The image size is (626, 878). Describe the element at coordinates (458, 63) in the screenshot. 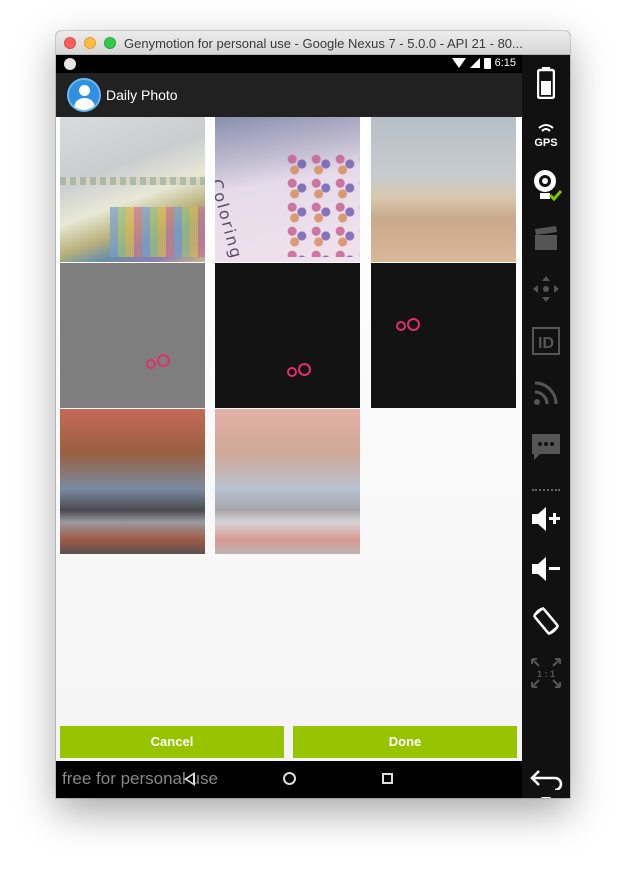

I see `wifi-icon` at that location.